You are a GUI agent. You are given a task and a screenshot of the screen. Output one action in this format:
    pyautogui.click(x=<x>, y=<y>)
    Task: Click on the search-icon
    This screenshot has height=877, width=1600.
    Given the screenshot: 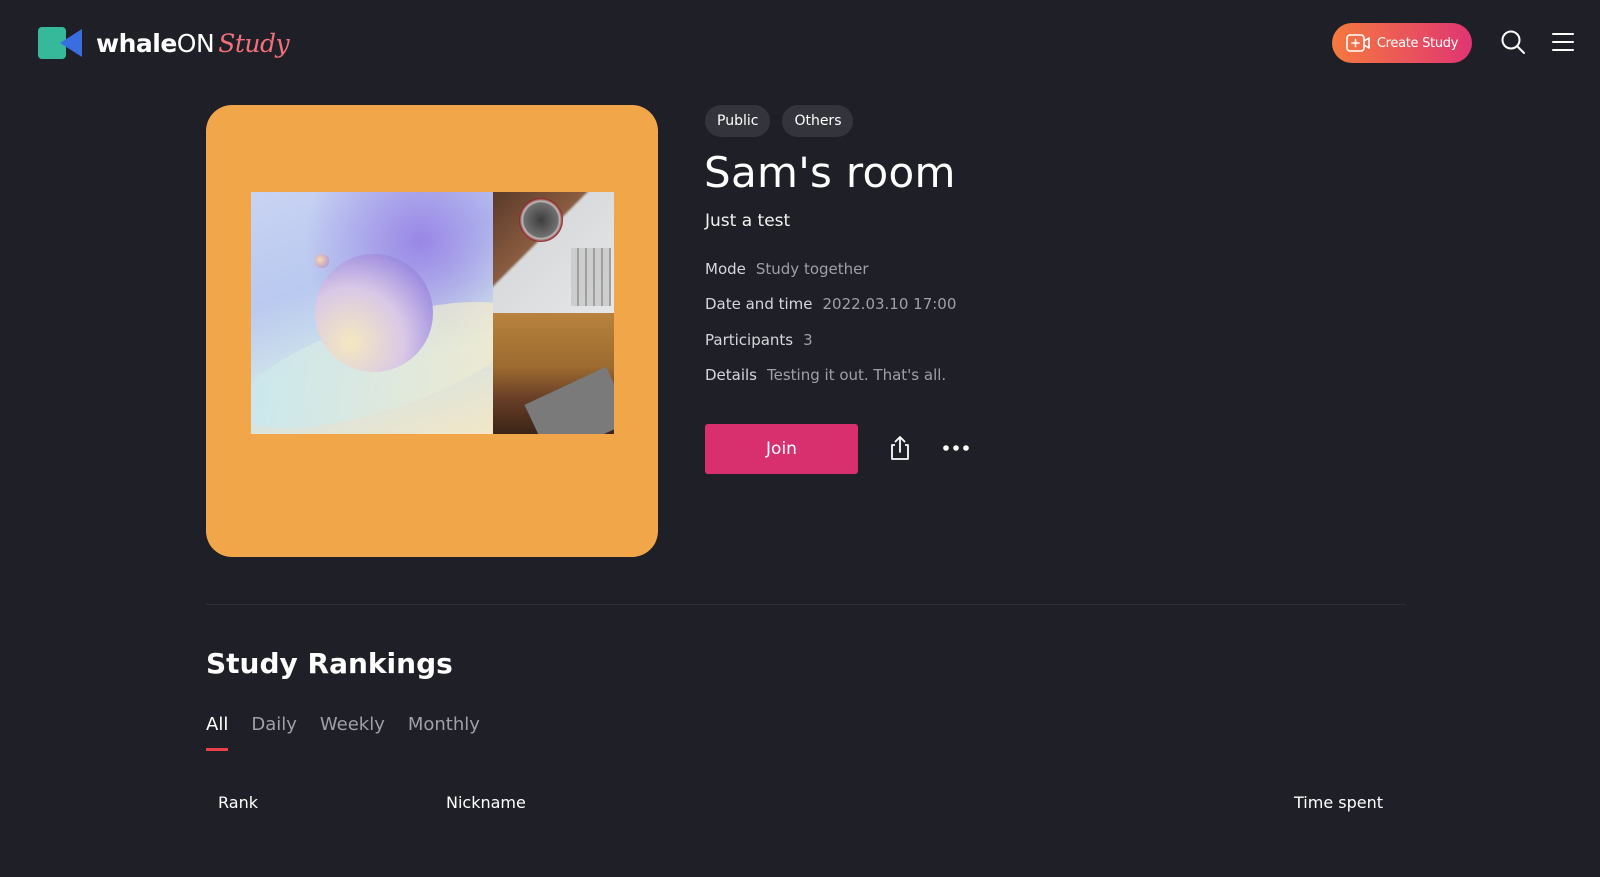 What is the action you would take?
    pyautogui.click(x=1513, y=42)
    